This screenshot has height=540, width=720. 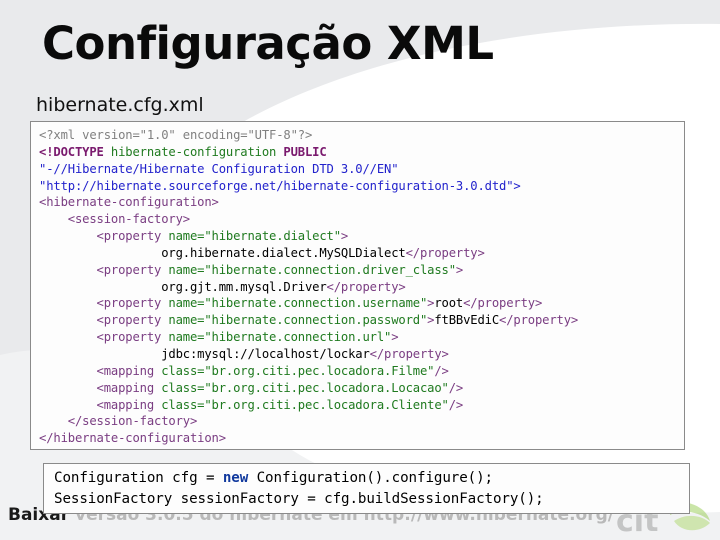 I want to click on xml-token-attrval: "hibernate.connection.username", so click(x=316, y=303).